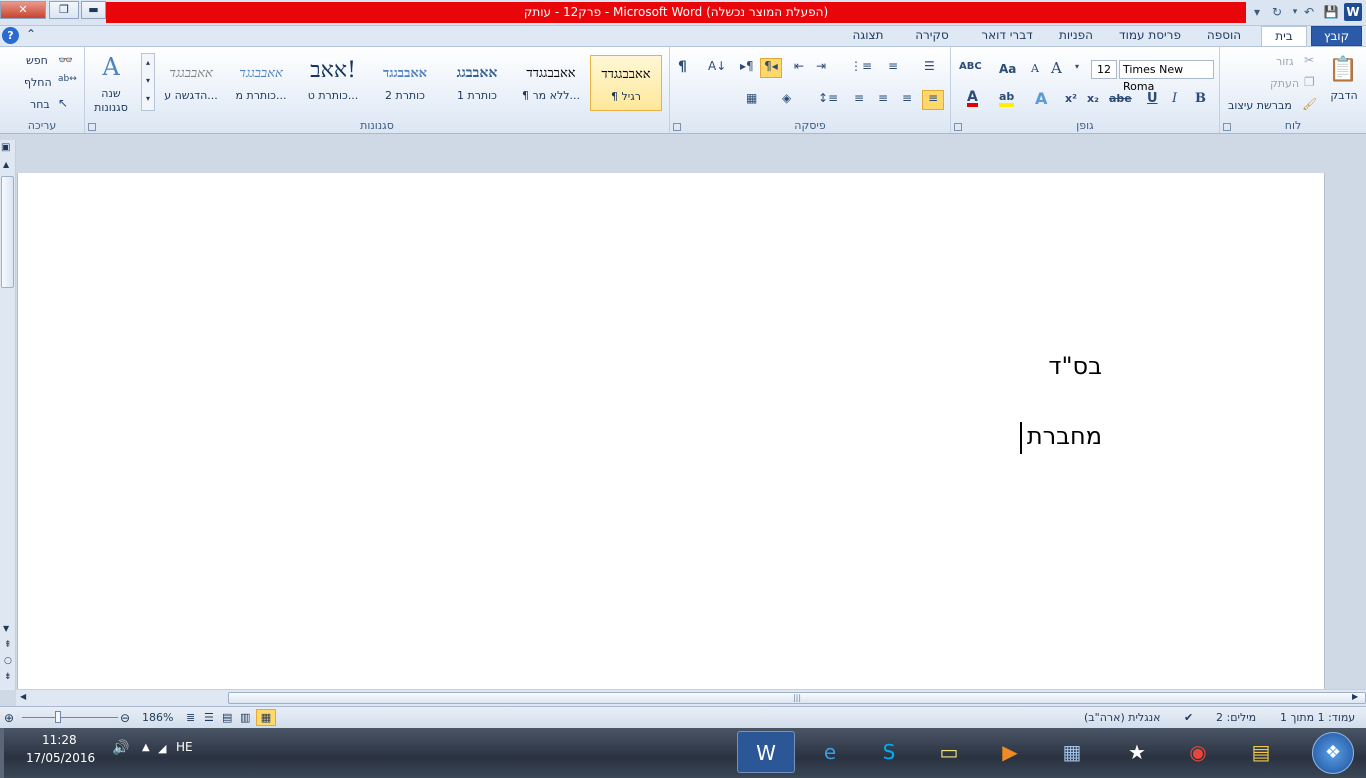  I want to click on strikethrough-button: abe, so click(1120, 98).